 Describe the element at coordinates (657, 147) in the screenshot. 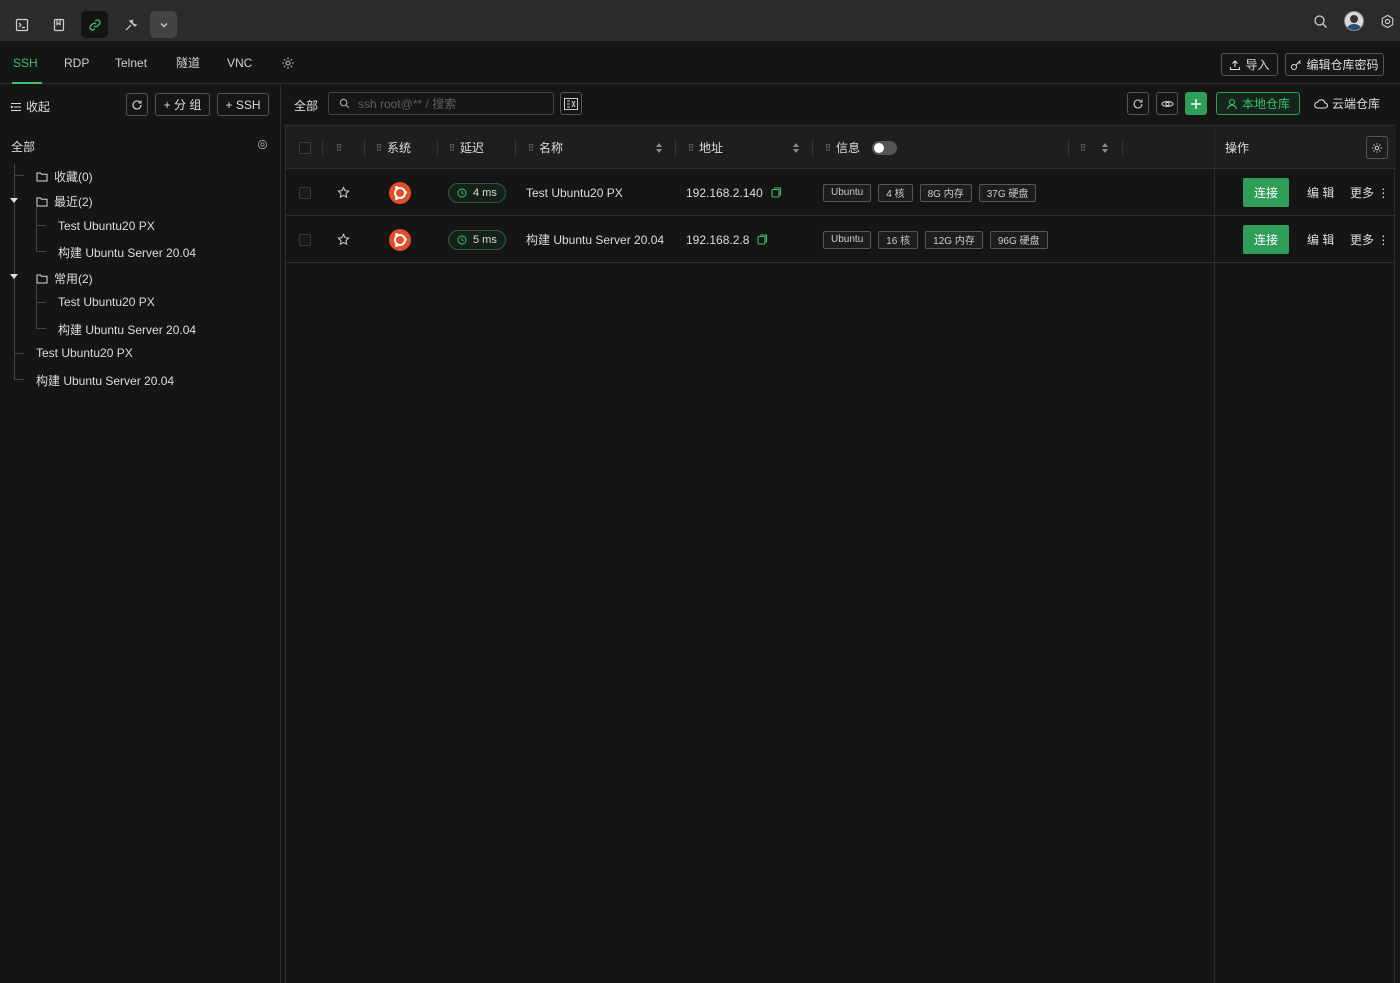

I see `sort-name-icon` at that location.